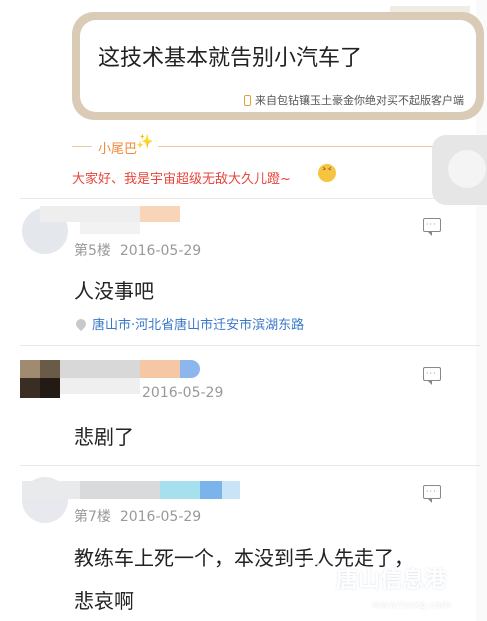 This screenshot has width=487, height=621. I want to click on floor-number: 第5楼, so click(92, 251).